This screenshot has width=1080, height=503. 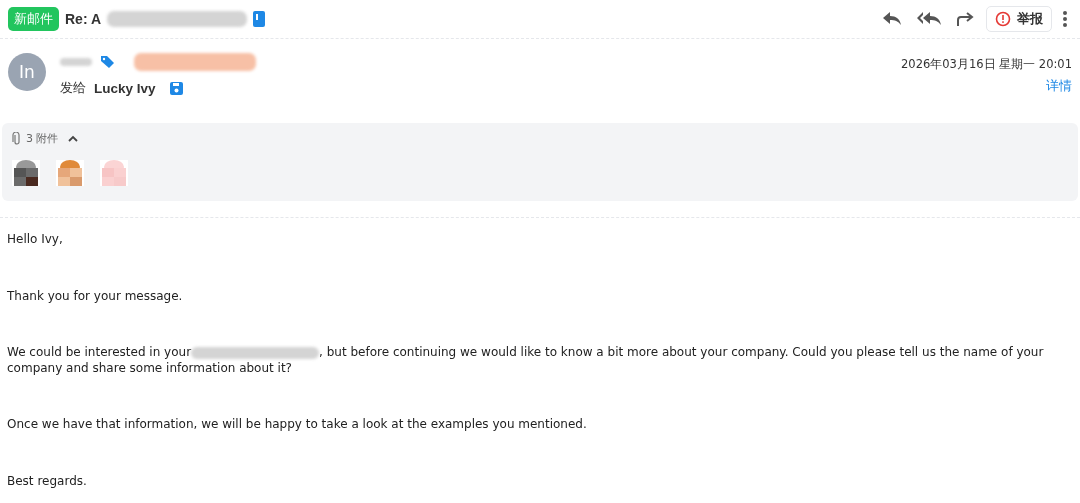 What do you see at coordinates (35, 240) in the screenshot?
I see `body-paragraph: Hello Ivy,` at bounding box center [35, 240].